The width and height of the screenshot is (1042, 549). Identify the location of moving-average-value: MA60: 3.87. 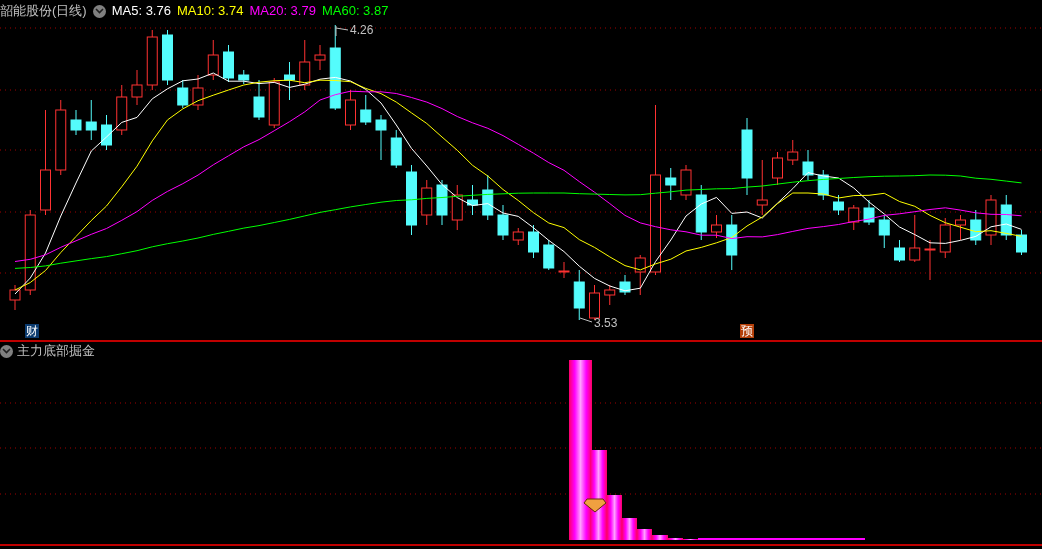
(355, 11).